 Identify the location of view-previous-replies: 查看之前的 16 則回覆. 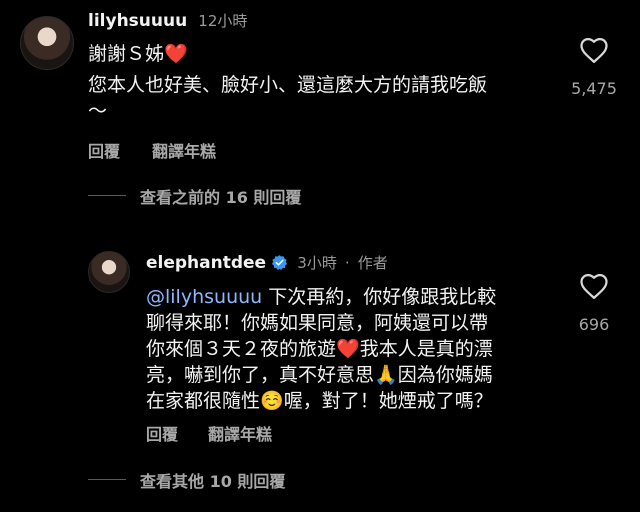
(220, 196).